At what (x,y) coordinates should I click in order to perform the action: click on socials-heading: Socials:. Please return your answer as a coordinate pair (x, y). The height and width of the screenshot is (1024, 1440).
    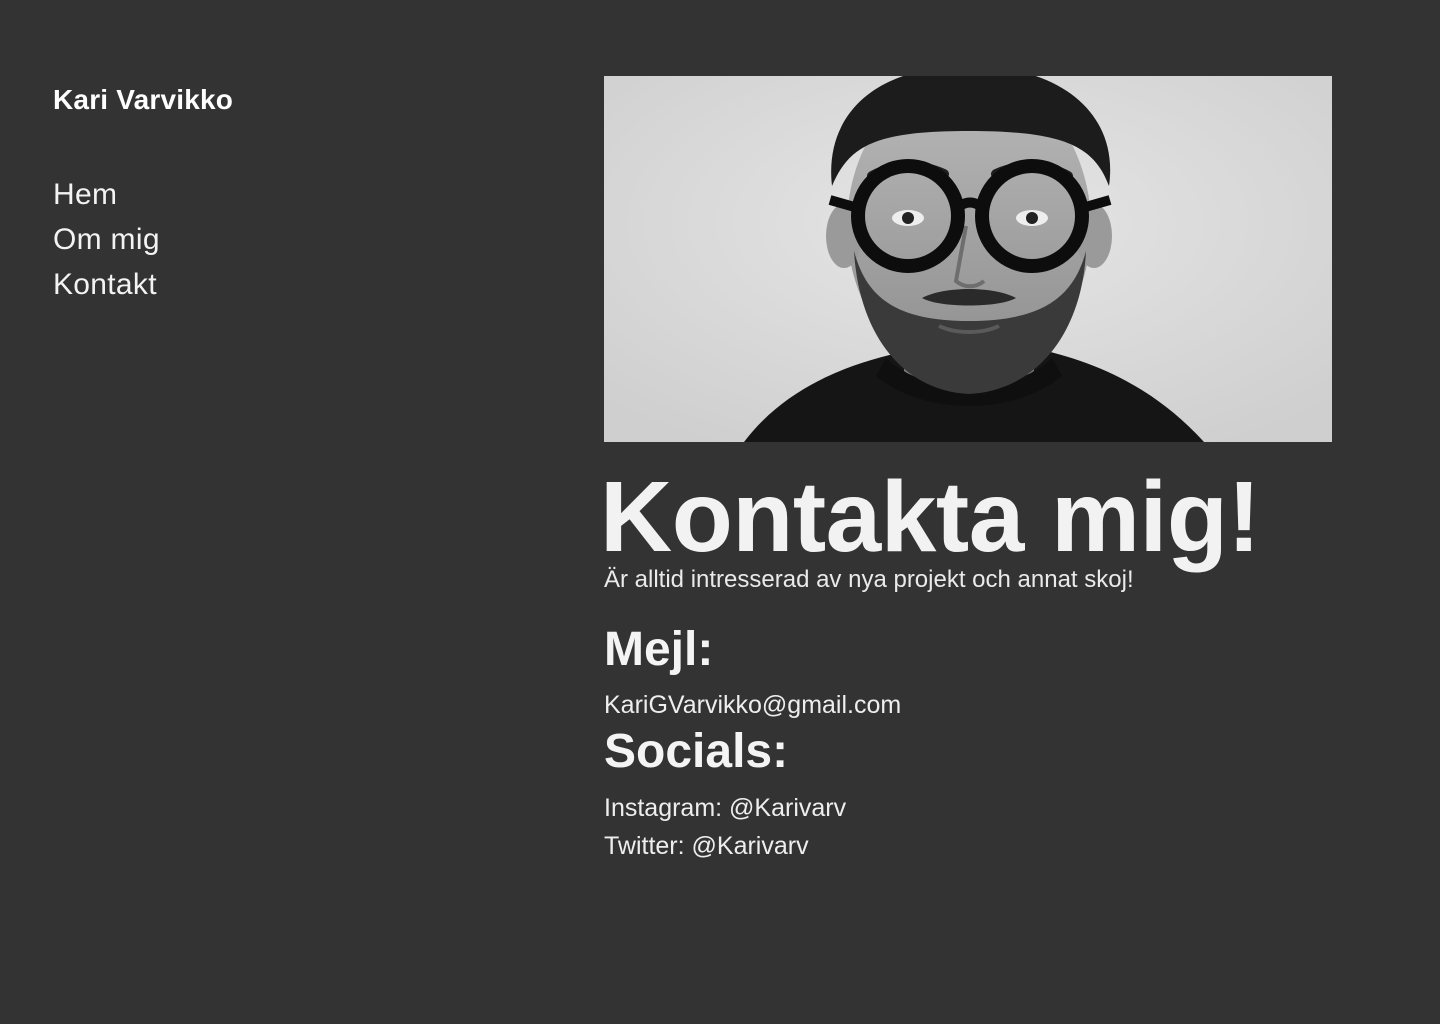
    Looking at the image, I should click on (696, 751).